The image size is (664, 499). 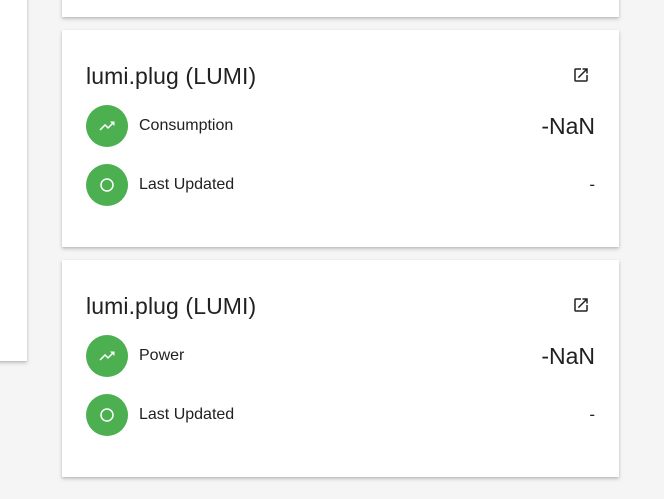 I want to click on entity-row: Consumption -NaN, so click(x=340, y=126).